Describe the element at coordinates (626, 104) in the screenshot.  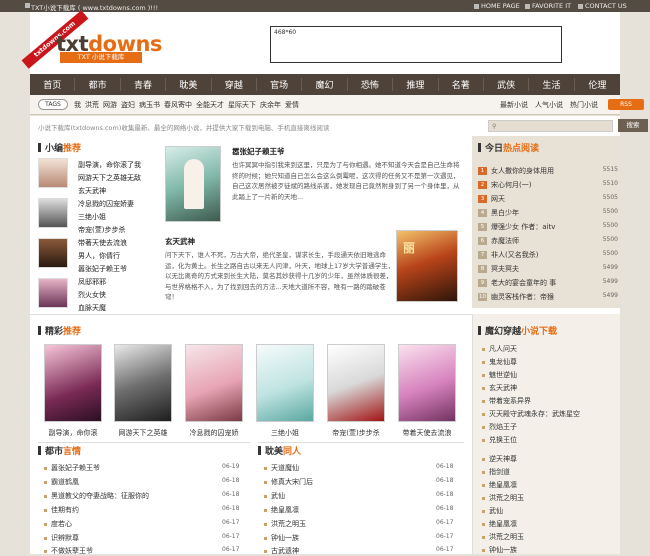
I see `rss-button: RSS` at that location.